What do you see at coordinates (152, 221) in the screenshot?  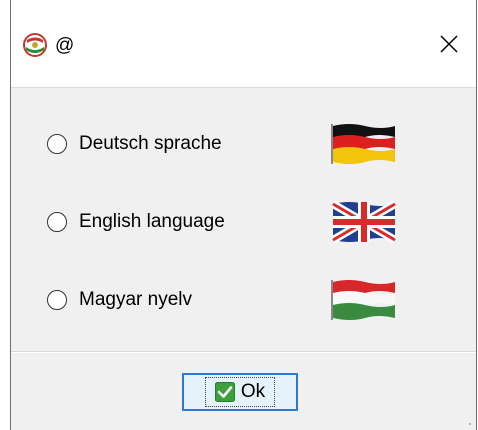 I see `option-label: English language` at bounding box center [152, 221].